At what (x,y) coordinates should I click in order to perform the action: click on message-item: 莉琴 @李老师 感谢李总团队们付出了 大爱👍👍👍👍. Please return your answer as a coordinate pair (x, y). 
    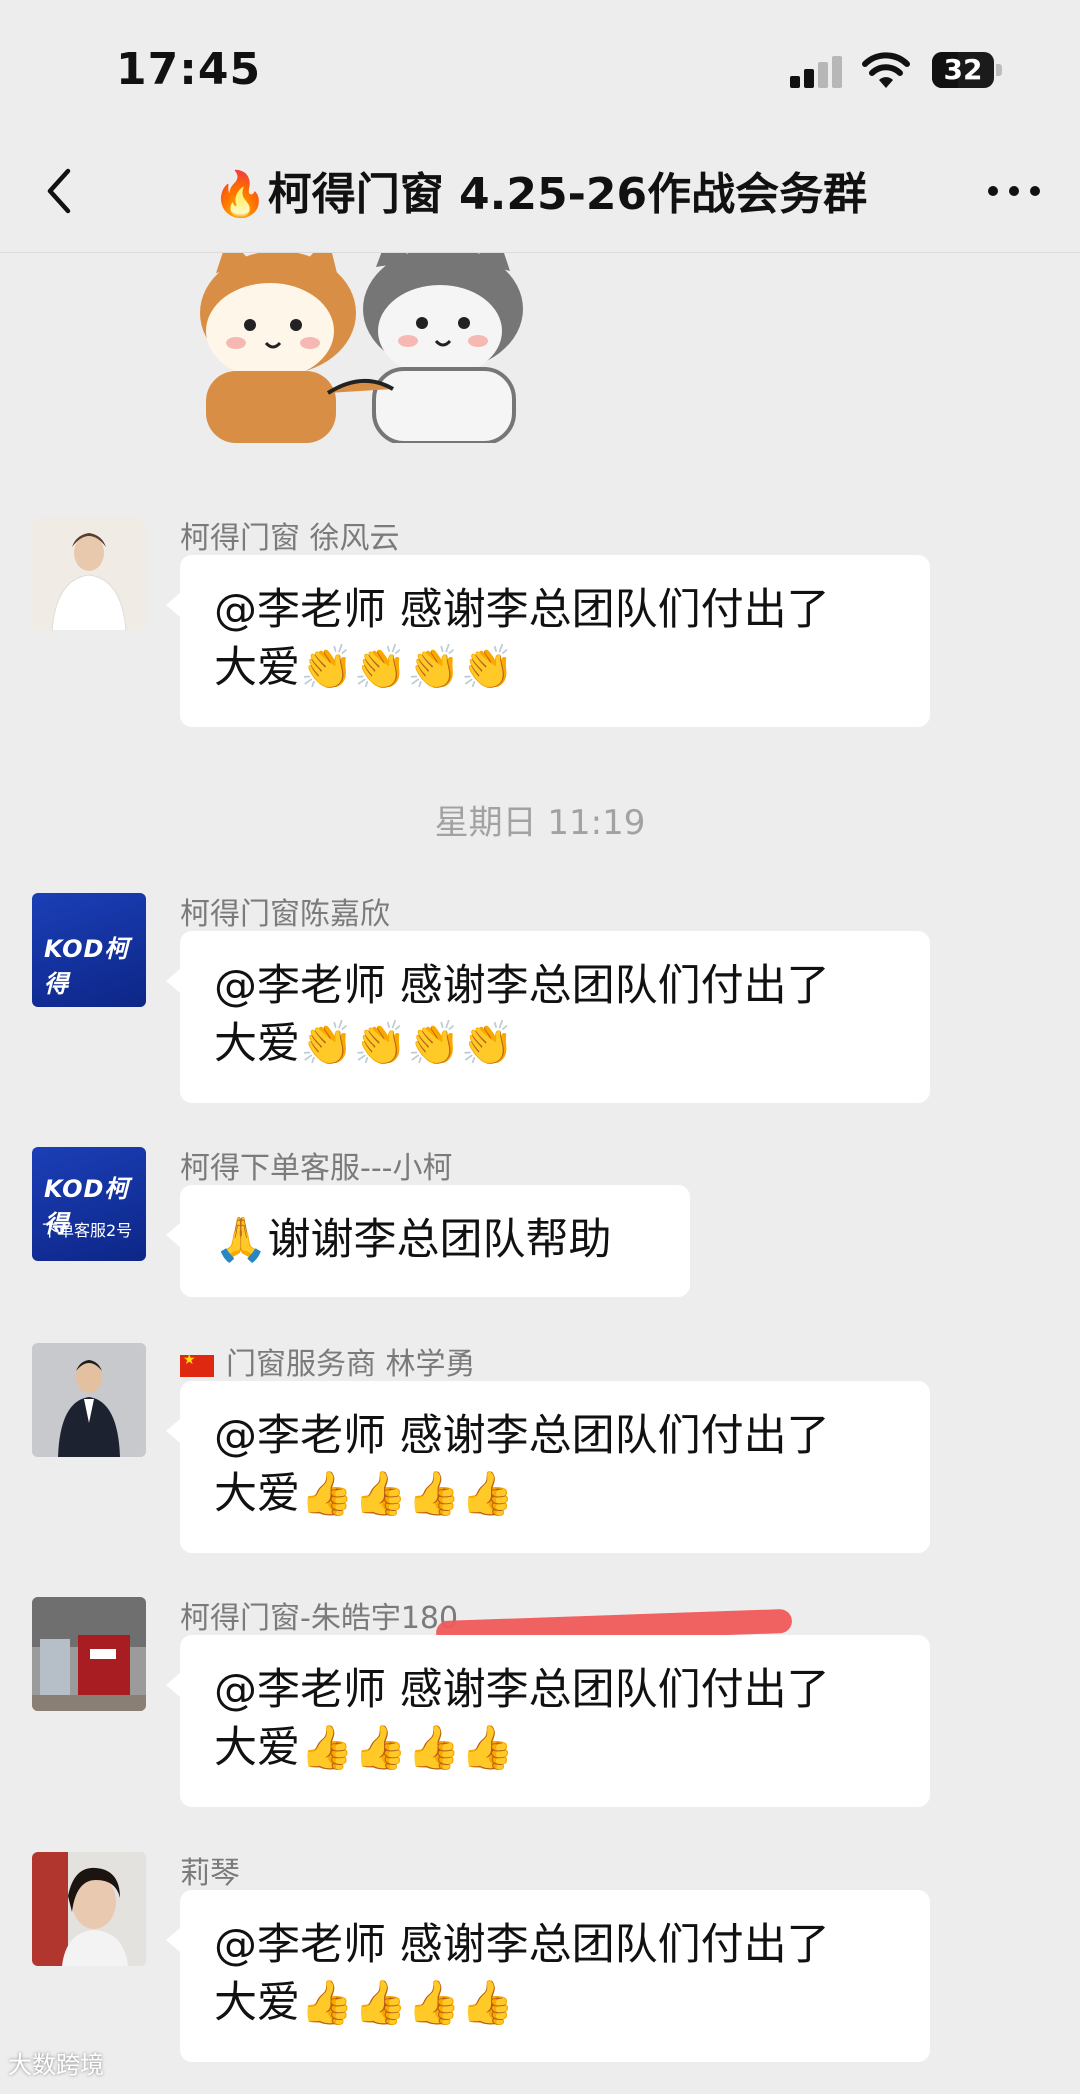
    Looking at the image, I should click on (540, 1957).